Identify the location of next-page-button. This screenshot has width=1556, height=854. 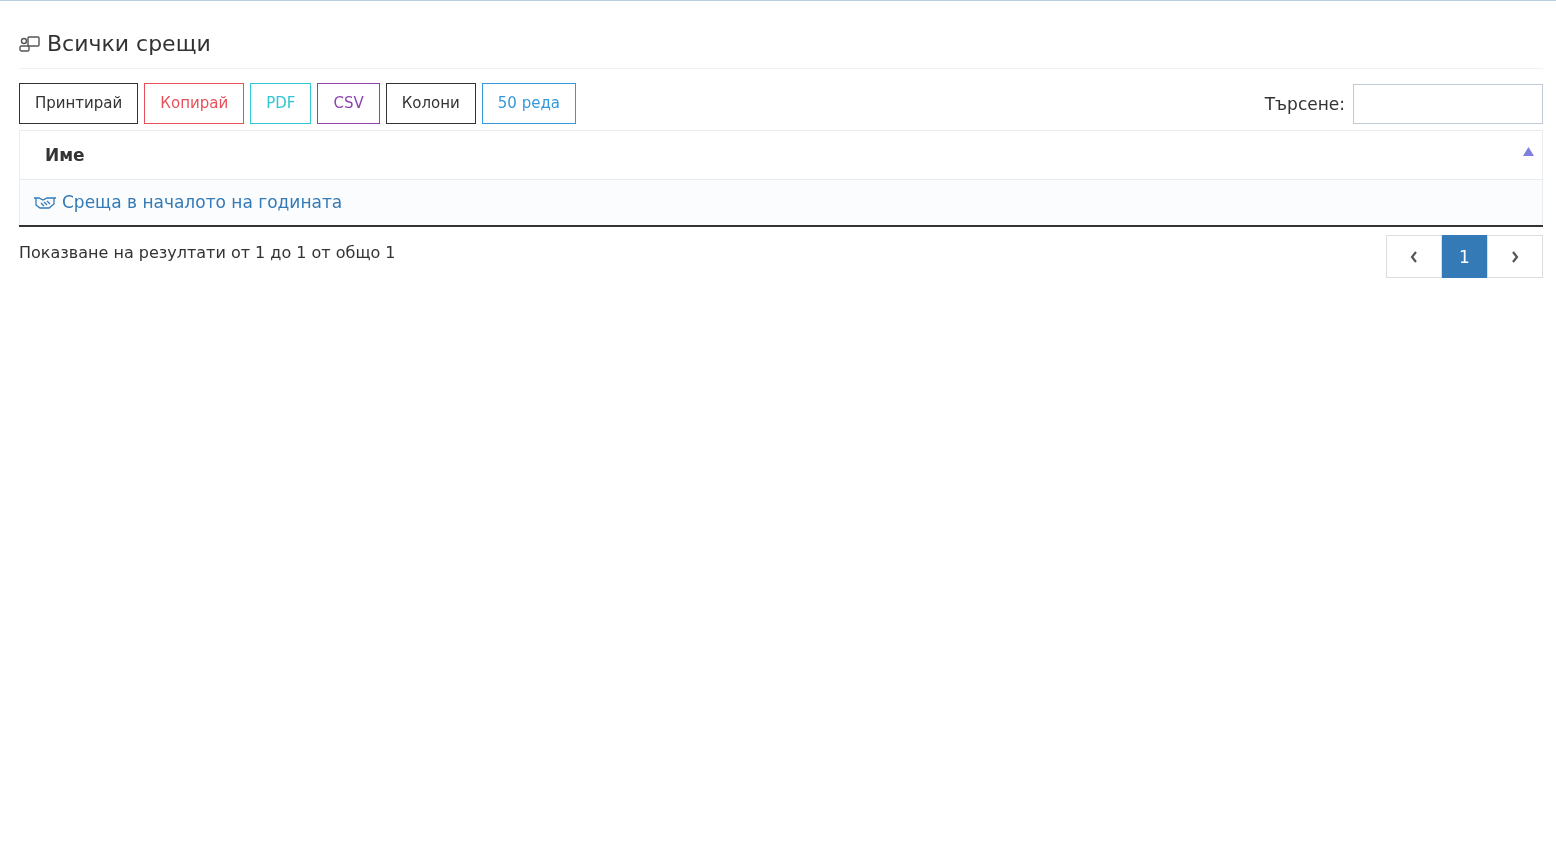
(1515, 256).